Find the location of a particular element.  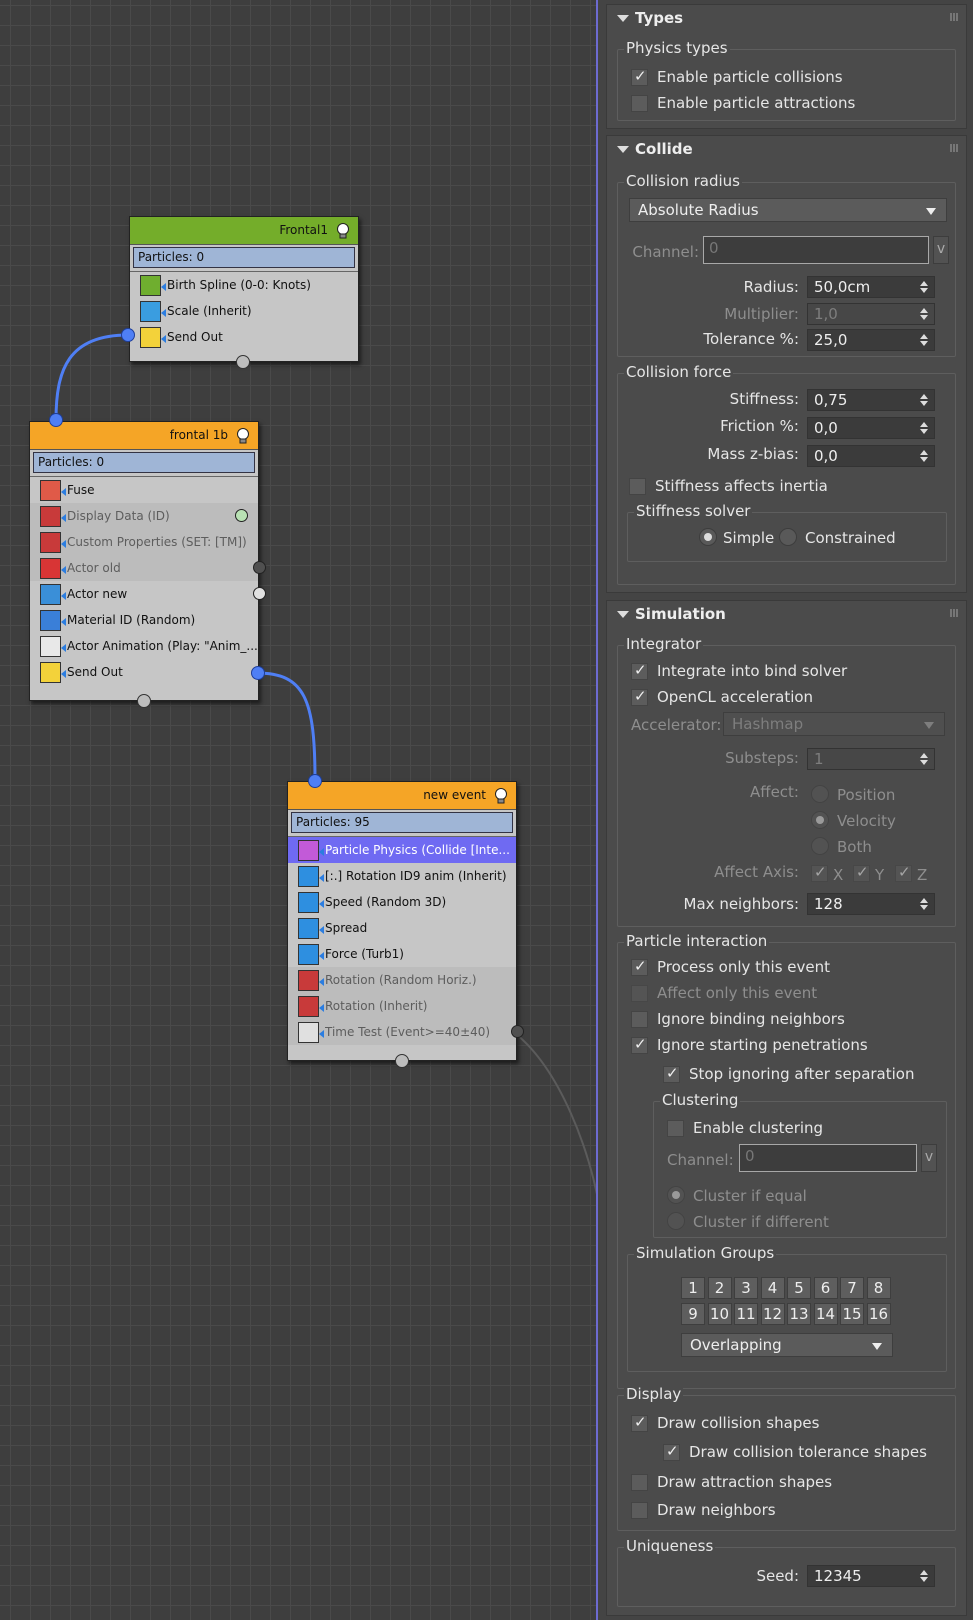

operator-force: Force (Turb1) is located at coordinates (402, 954).